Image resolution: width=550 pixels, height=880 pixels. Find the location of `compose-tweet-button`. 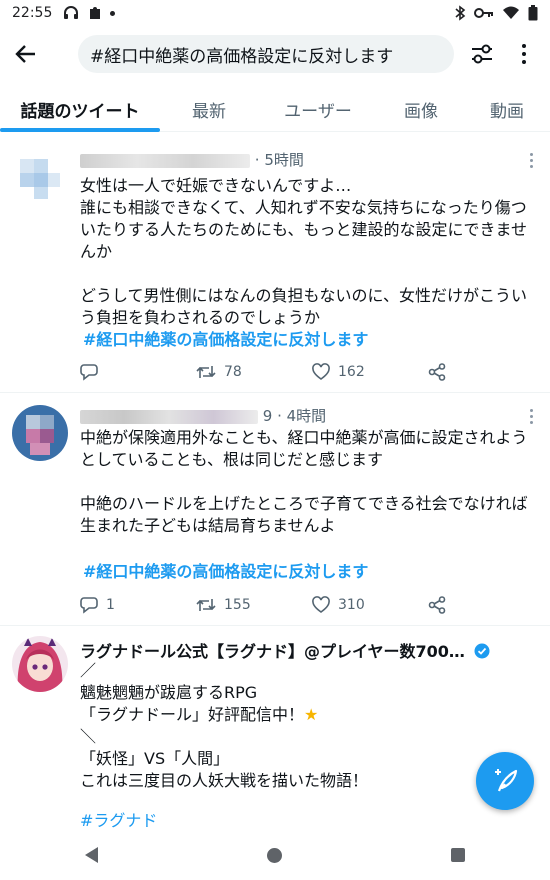

compose-tweet-button is located at coordinates (505, 781).